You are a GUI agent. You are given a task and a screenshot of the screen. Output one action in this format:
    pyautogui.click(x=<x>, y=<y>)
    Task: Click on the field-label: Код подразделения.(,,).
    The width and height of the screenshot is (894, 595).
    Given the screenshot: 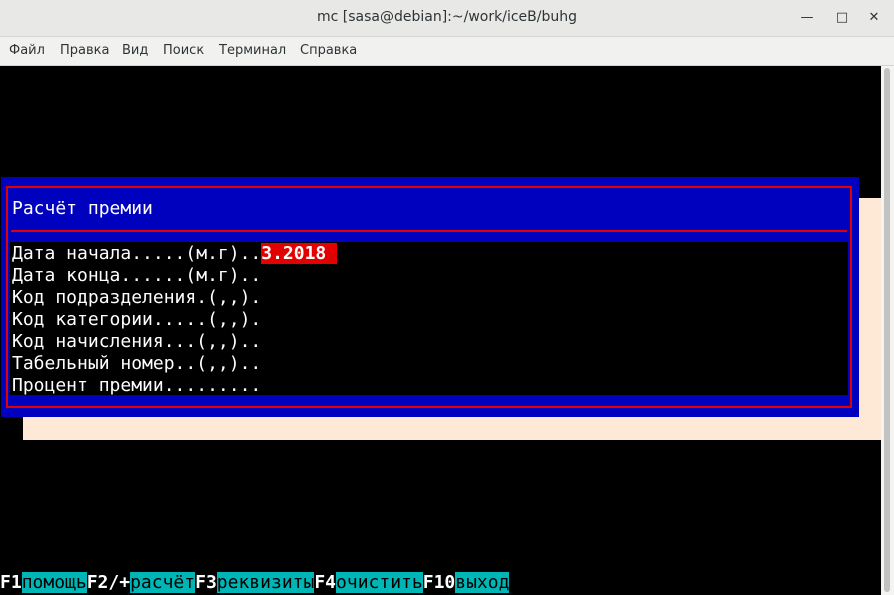 What is the action you would take?
    pyautogui.click(x=137, y=297)
    